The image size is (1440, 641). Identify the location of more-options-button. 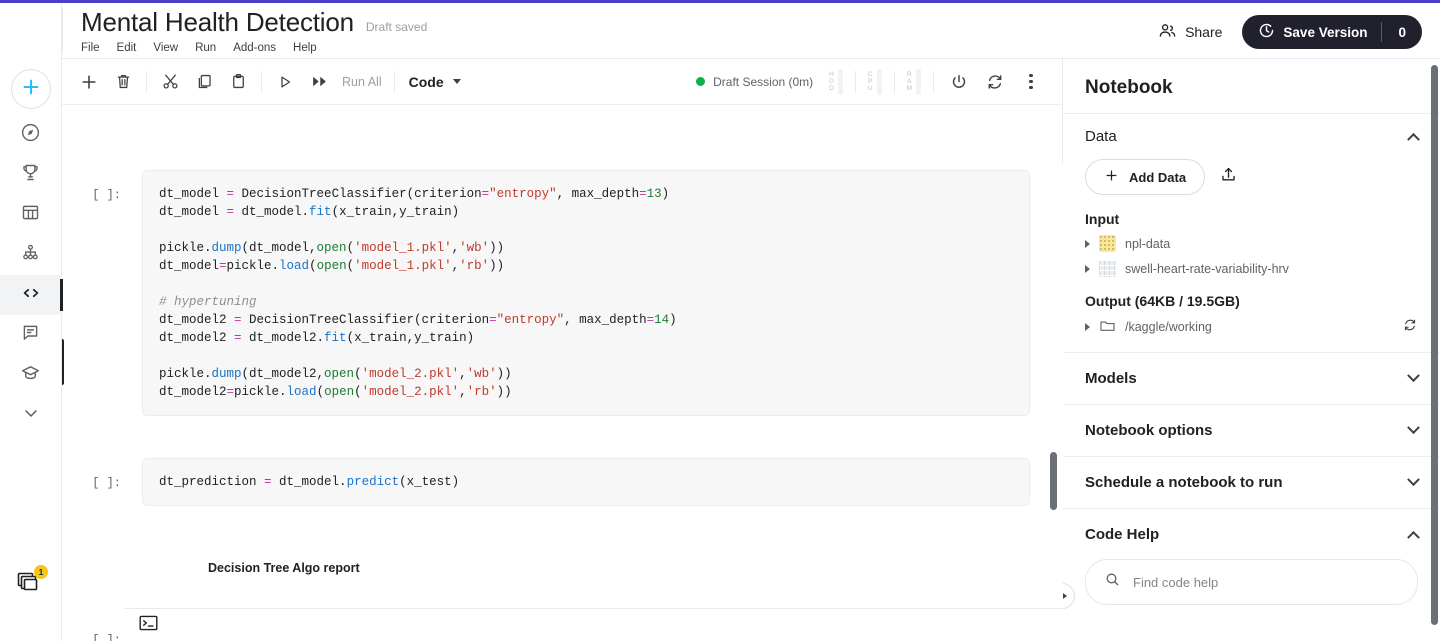
(1031, 82).